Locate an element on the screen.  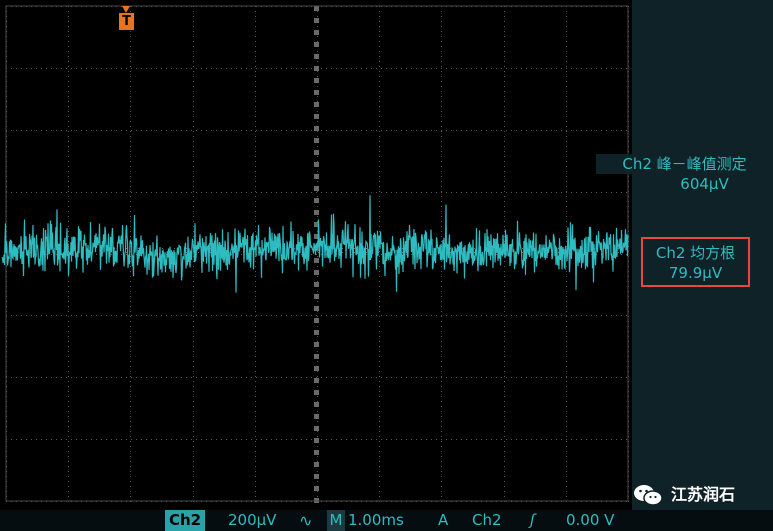
trigger-marker-label: T is located at coordinates (126, 21).